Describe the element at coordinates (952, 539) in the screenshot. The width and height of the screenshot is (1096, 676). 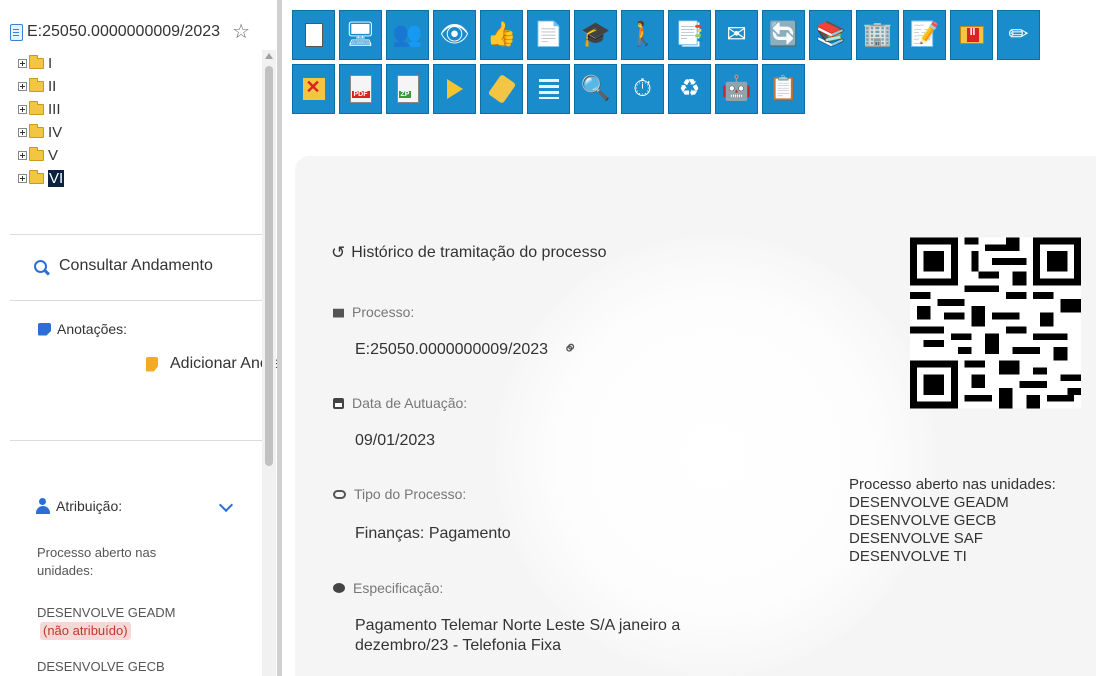
I see `open-unit-item: DESENVOLVE SAF` at that location.